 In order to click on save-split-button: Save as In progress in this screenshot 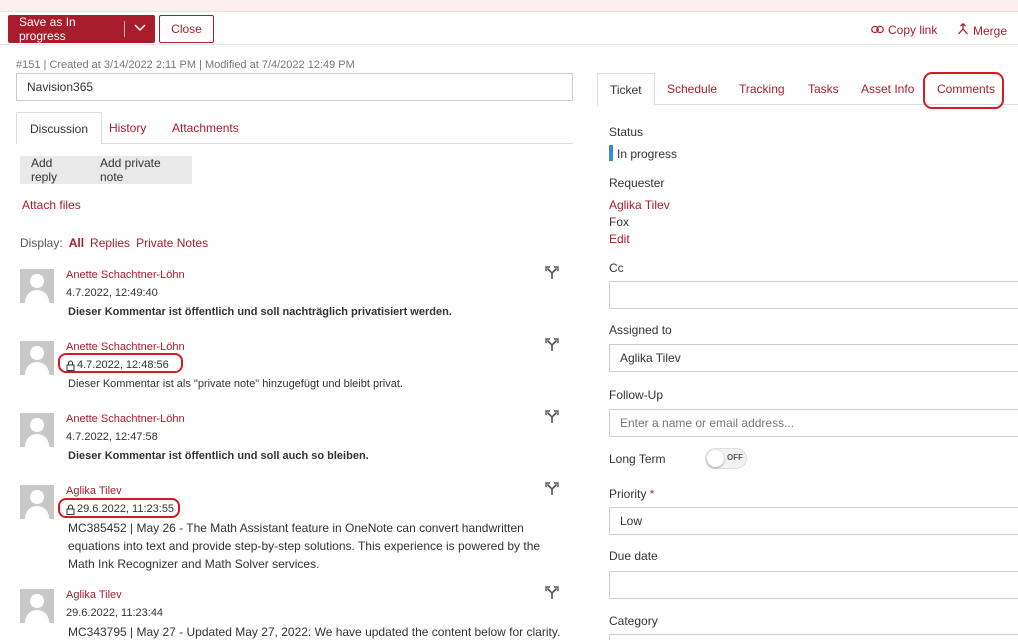, I will do `click(81, 29)`.